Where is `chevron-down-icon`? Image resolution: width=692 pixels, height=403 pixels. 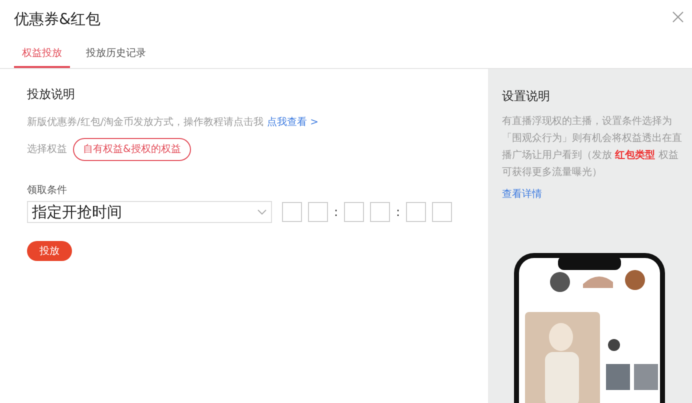
chevron-down-icon is located at coordinates (262, 212).